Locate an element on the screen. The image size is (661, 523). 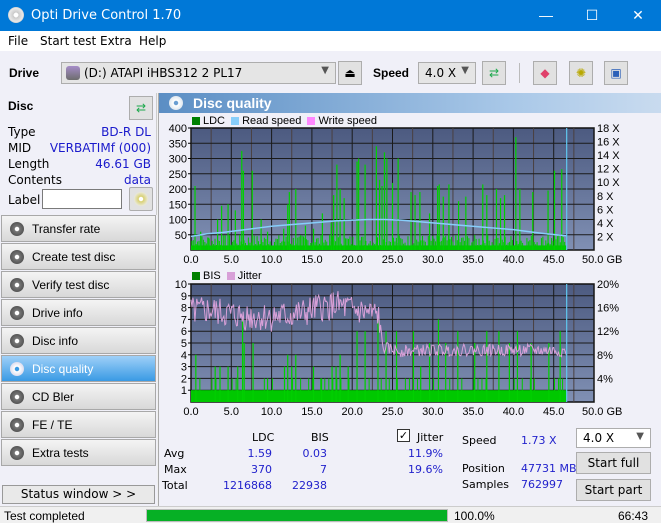
y-tick-label: 6 is located at coordinates (184, 332).